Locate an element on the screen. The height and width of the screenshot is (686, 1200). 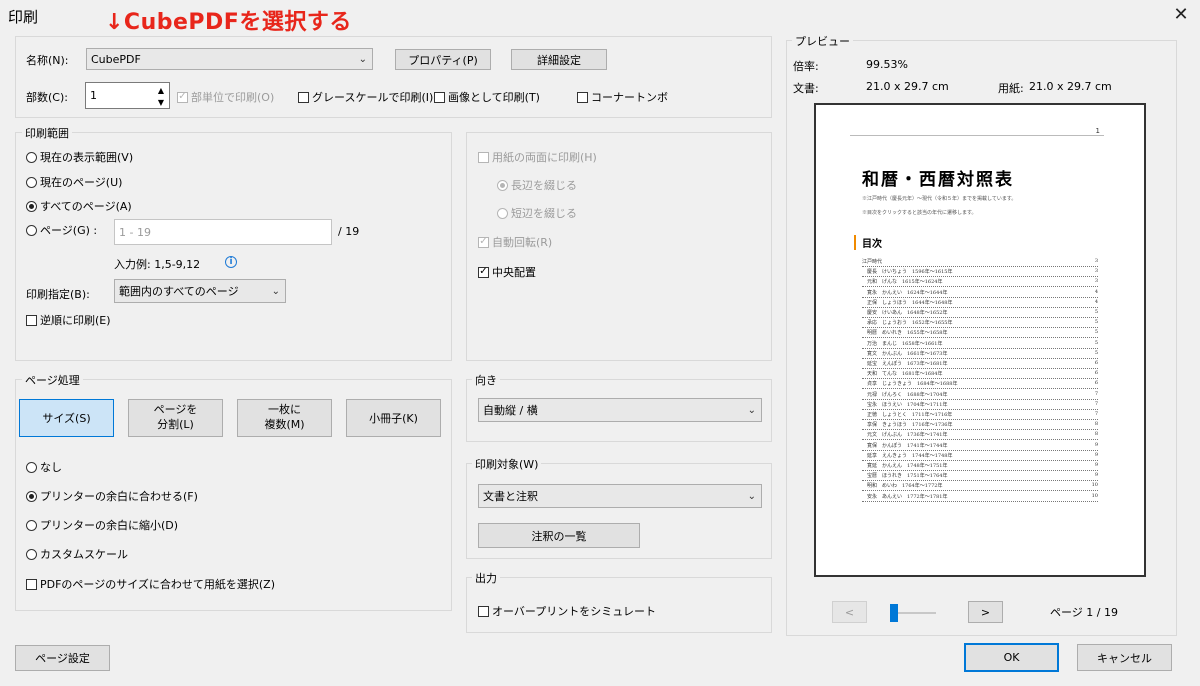
pages-input: 1 - 19 is located at coordinates (223, 232).